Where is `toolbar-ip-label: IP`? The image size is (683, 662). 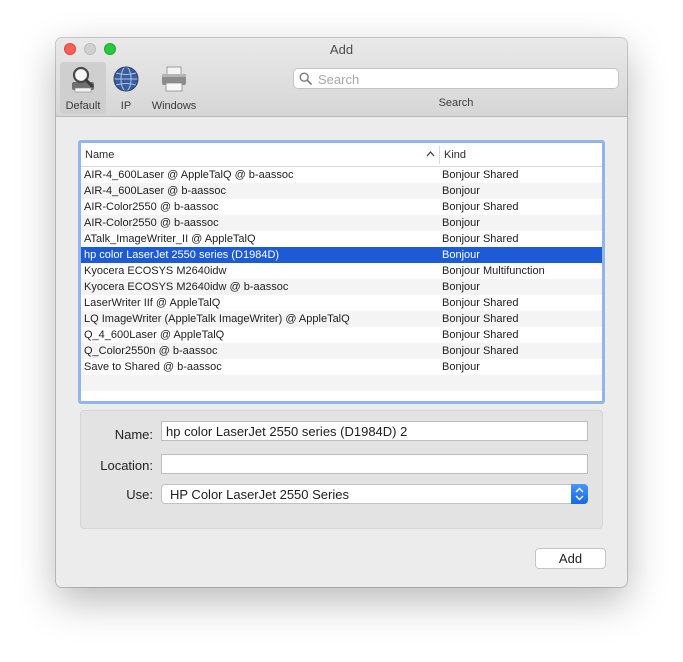
toolbar-ip-label: IP is located at coordinates (126, 106).